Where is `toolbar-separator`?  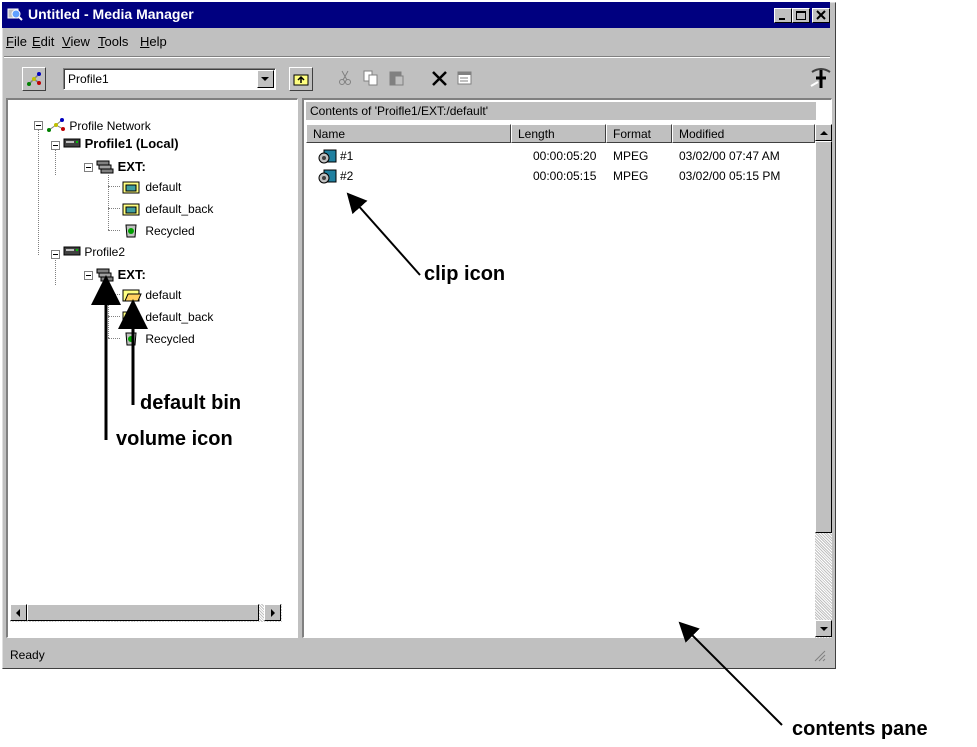
toolbar-separator is located at coordinates (417, 57).